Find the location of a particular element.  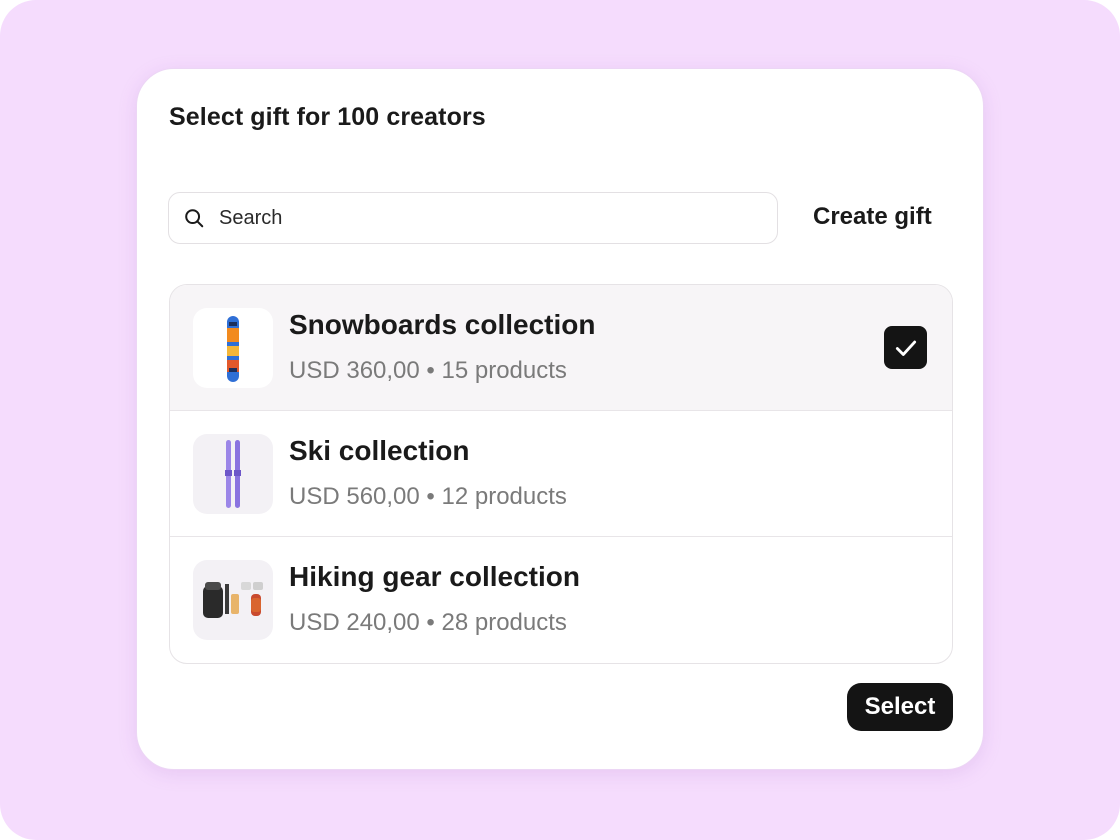

search-input is located at coordinates (469, 218).